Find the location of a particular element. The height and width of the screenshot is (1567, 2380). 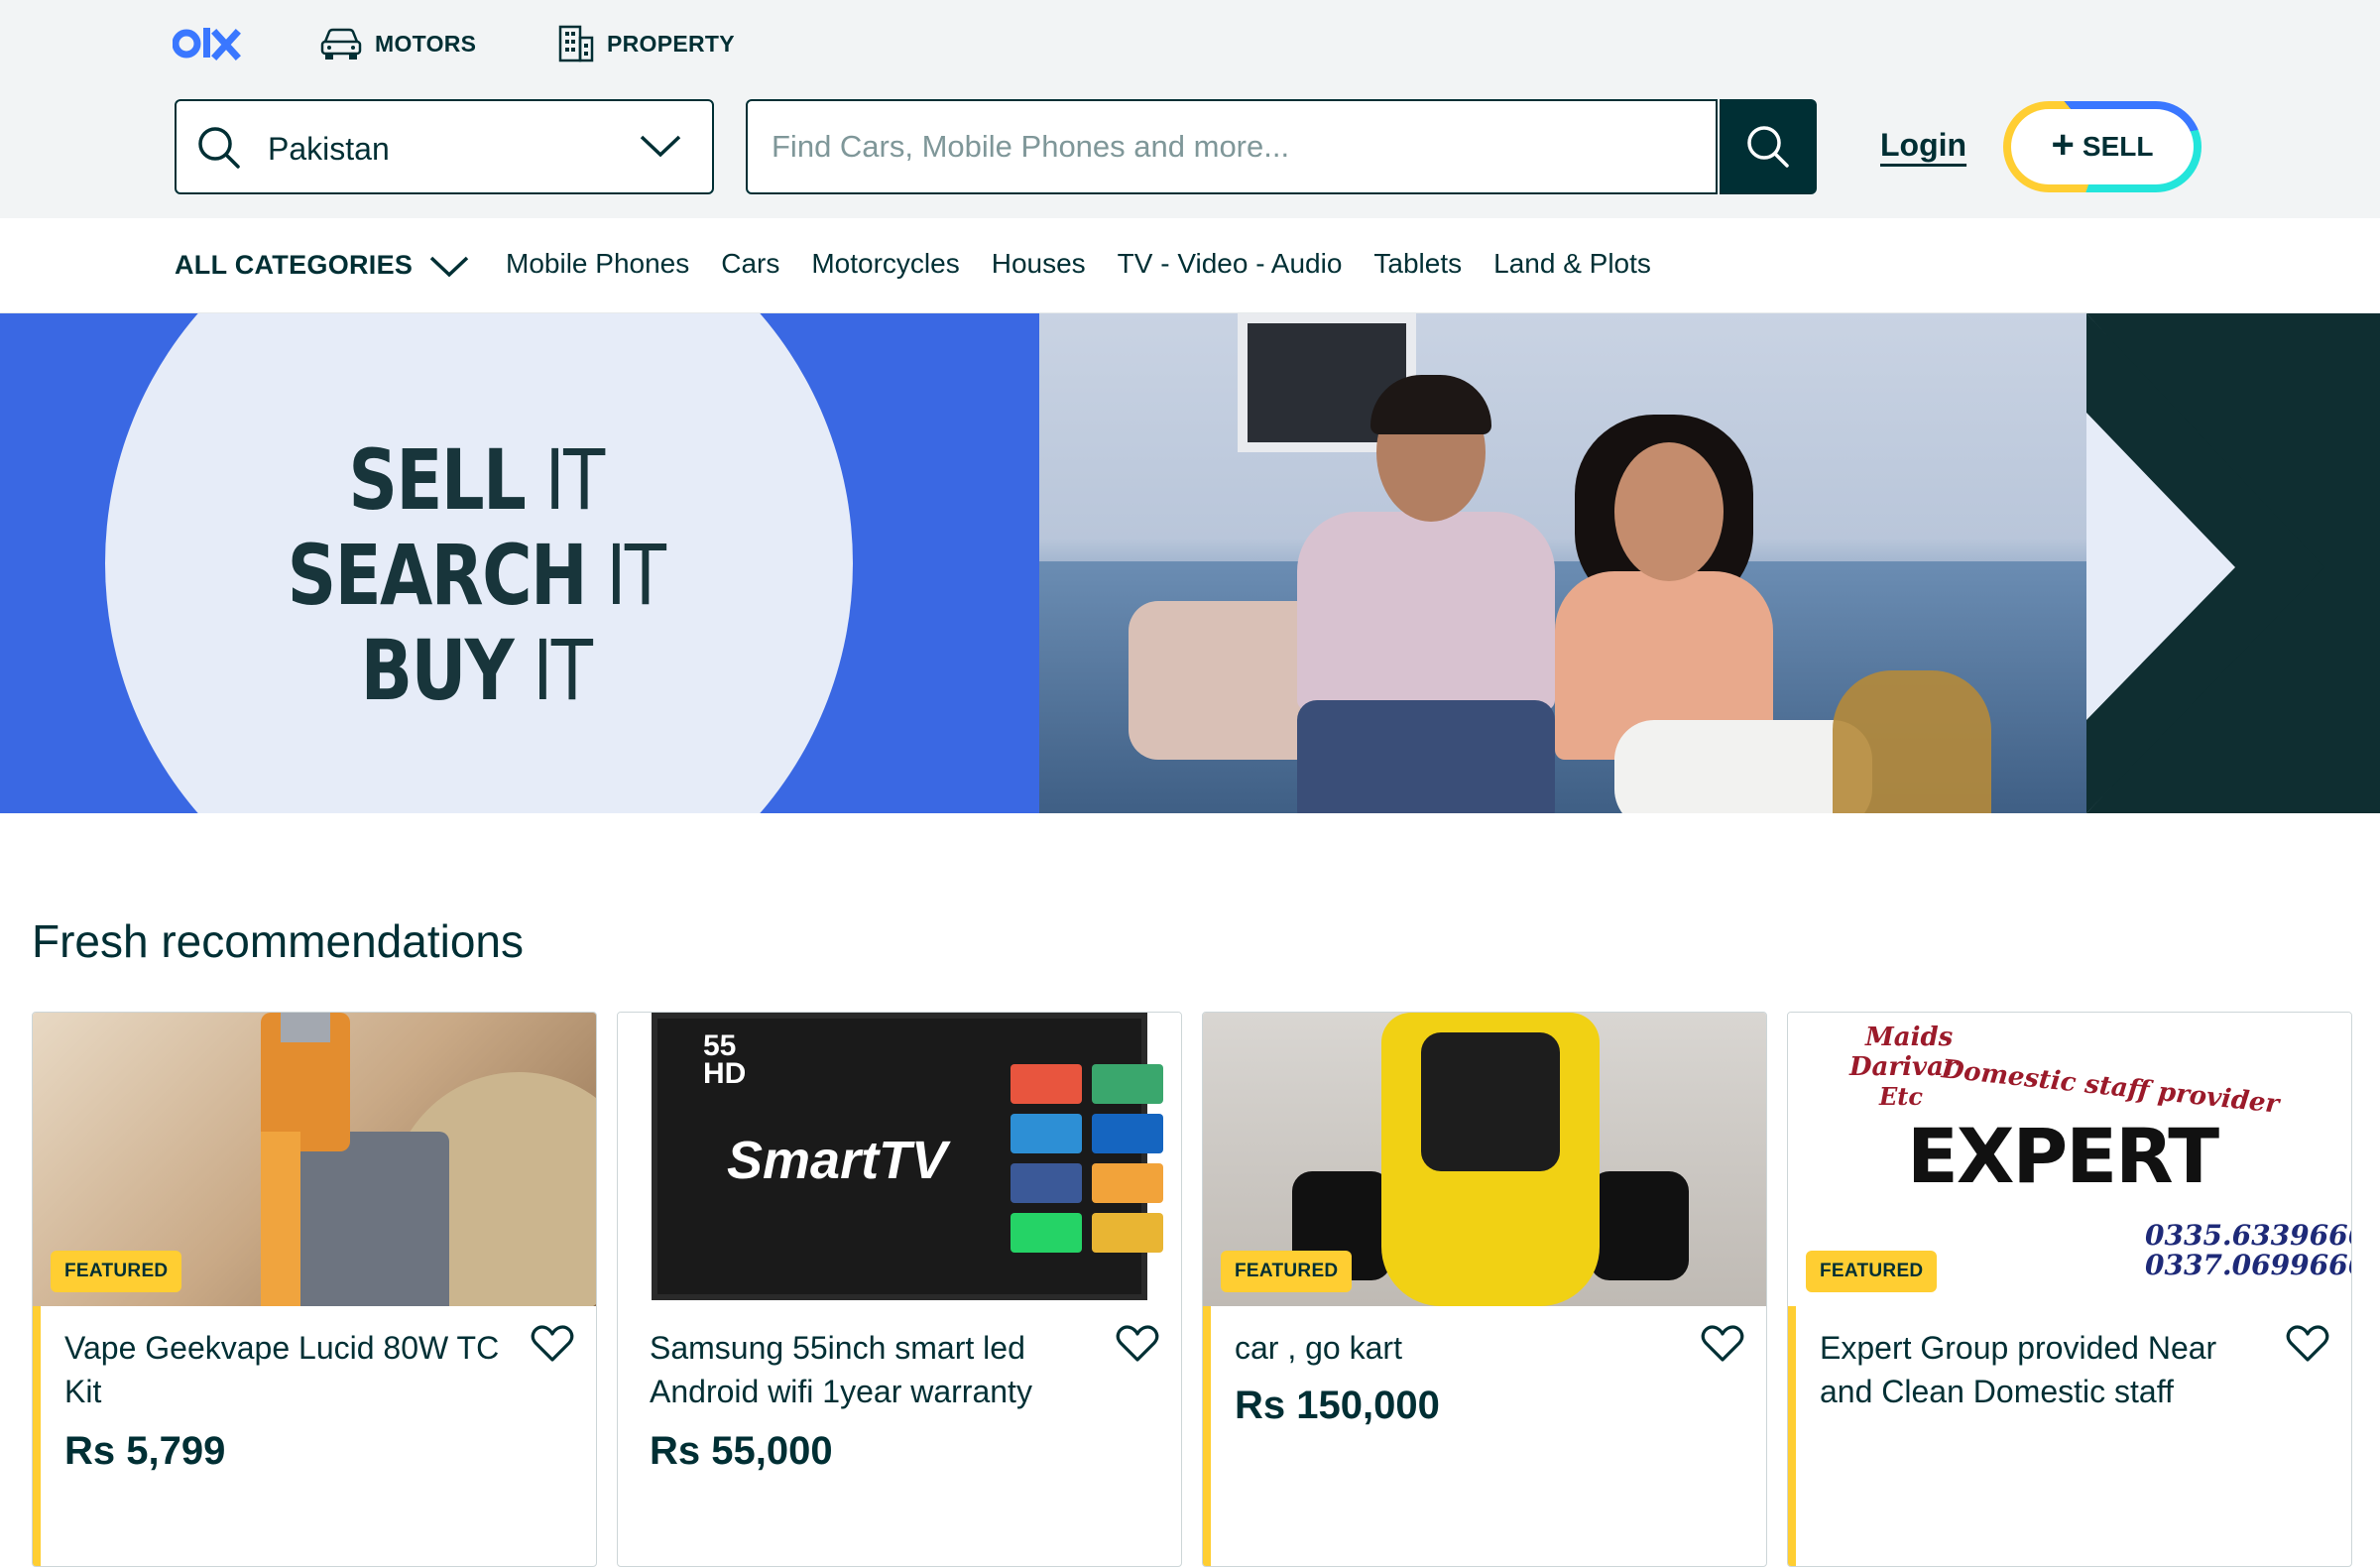

slogan-line-sell: SELL IT is located at coordinates (476, 480).